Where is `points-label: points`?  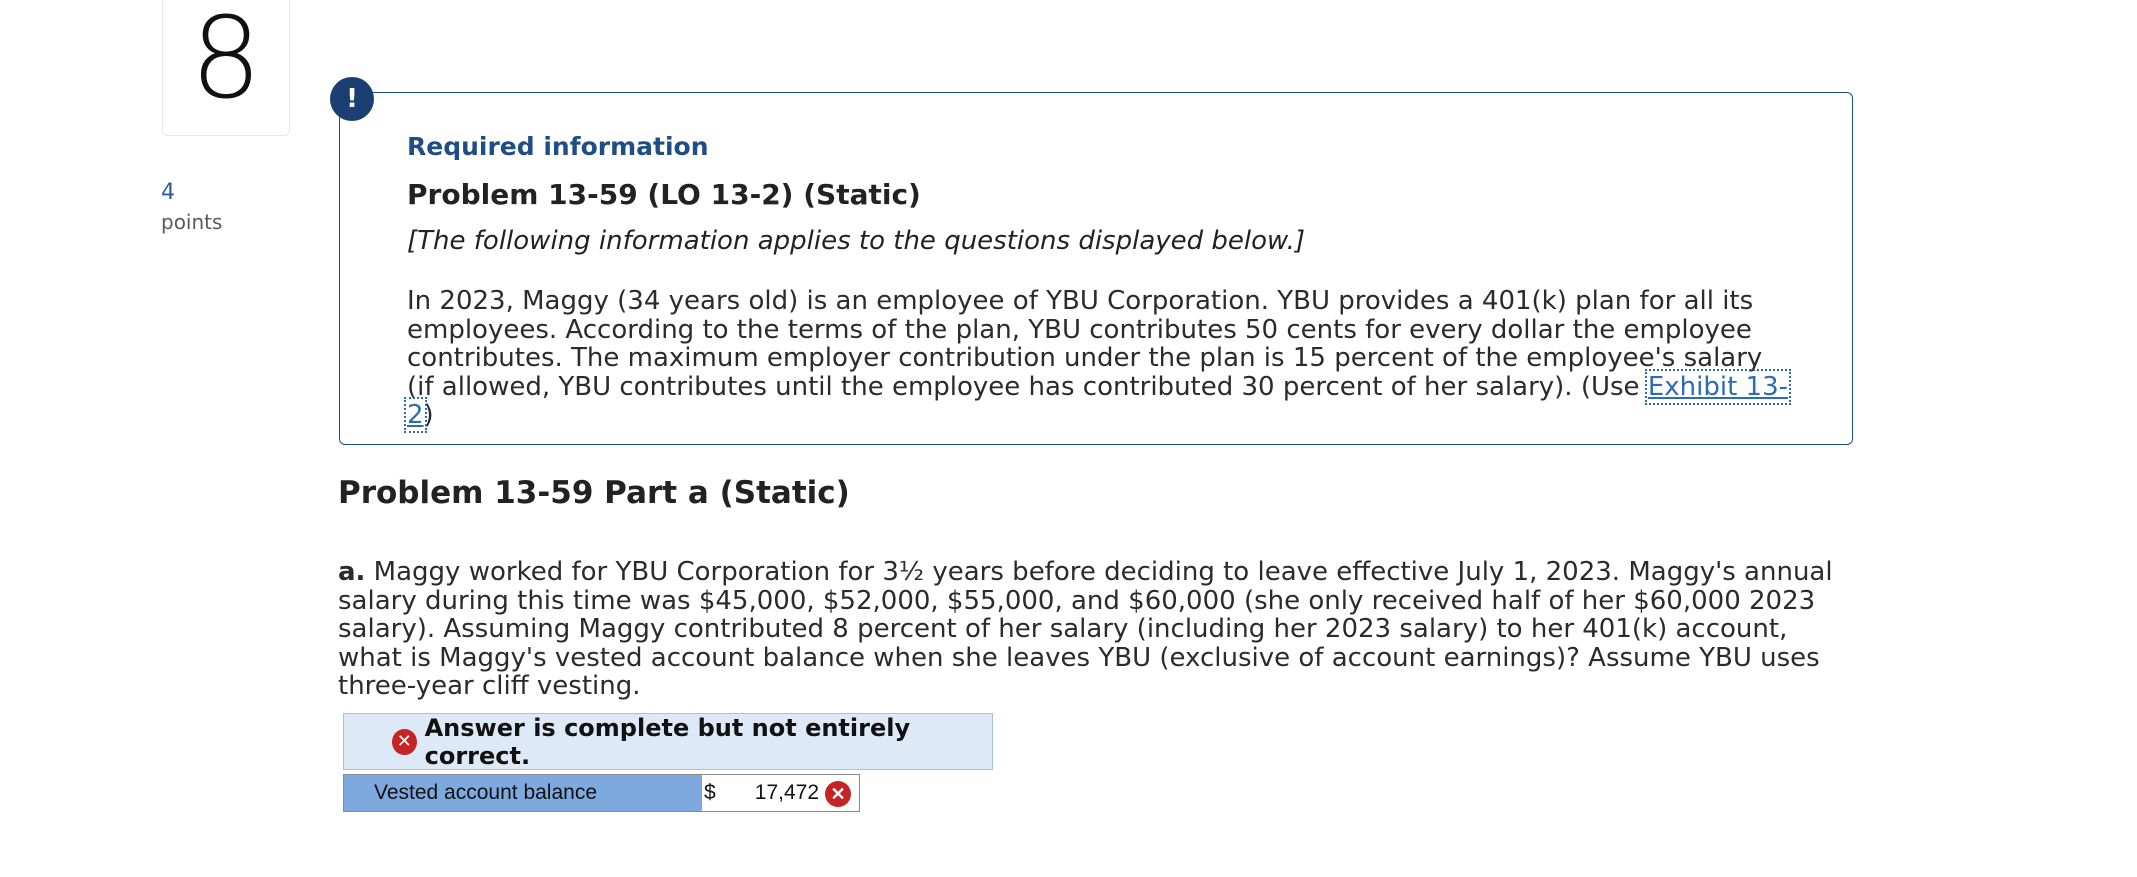 points-label: points is located at coordinates (192, 222).